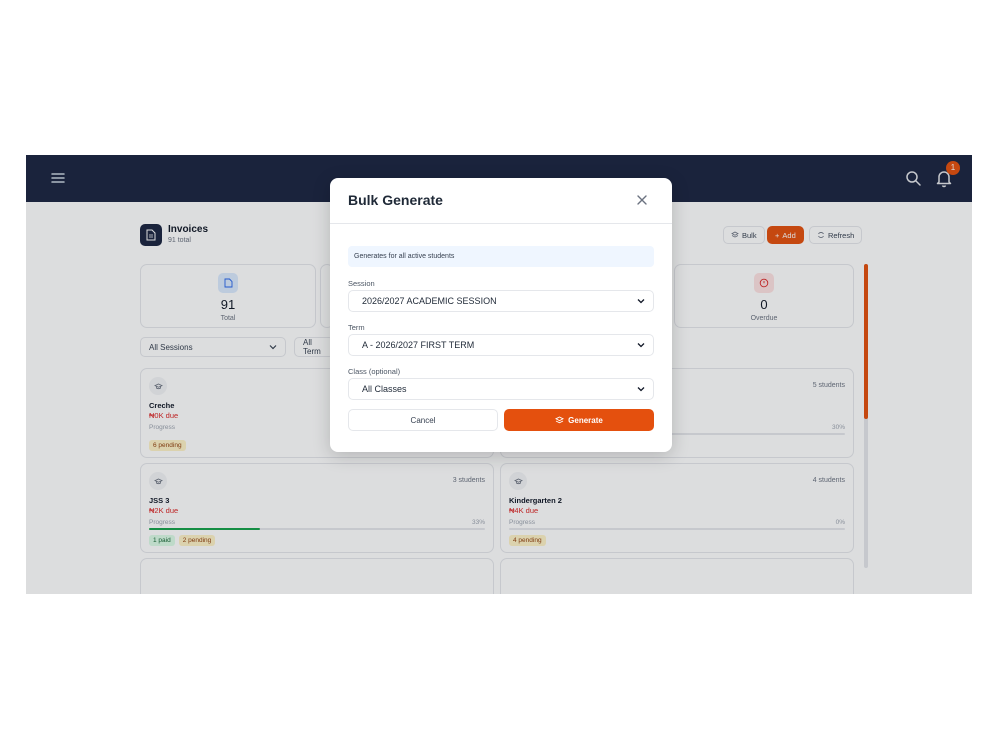 The width and height of the screenshot is (1000, 750). I want to click on term-select-value: A - 2026/2027 FIRST TERM, so click(418, 345).